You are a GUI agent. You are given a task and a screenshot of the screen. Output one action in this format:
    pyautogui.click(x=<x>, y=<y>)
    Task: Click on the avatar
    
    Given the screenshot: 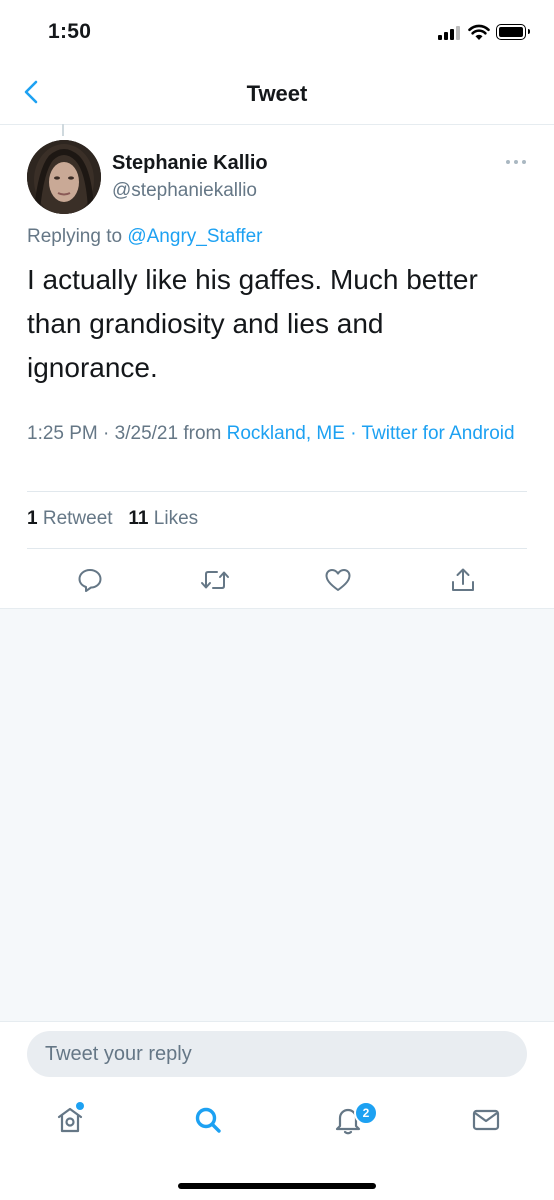 What is the action you would take?
    pyautogui.click(x=64, y=177)
    